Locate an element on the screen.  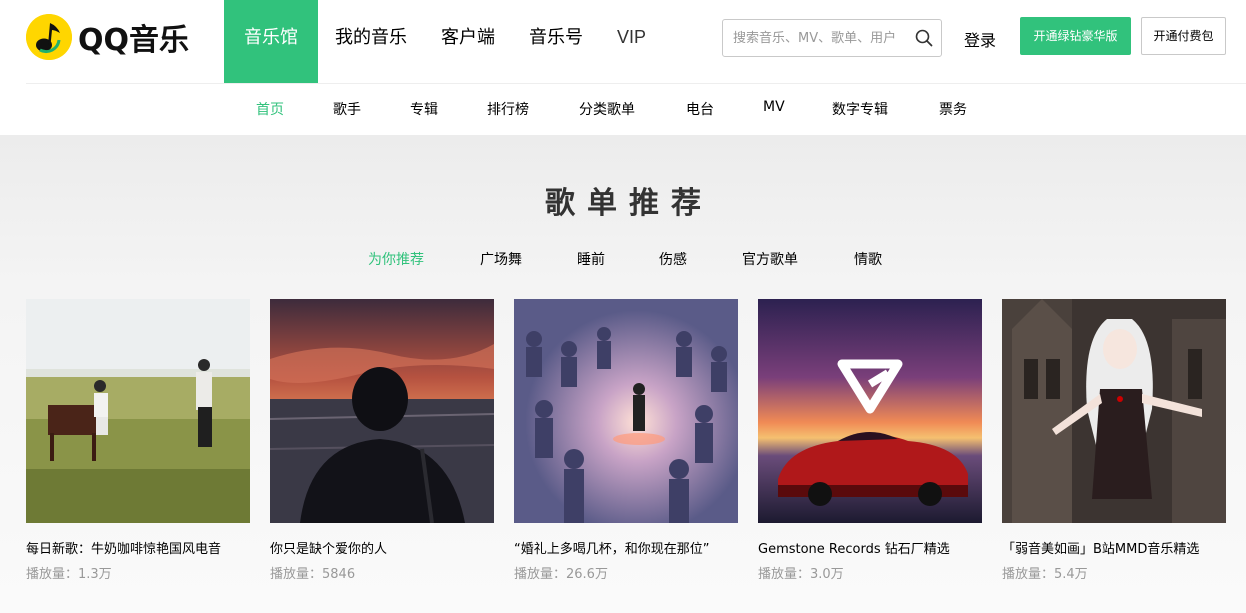
playlist-title: 「弱音美如画」B站MMD音乐精选 is located at coordinates (1114, 547).